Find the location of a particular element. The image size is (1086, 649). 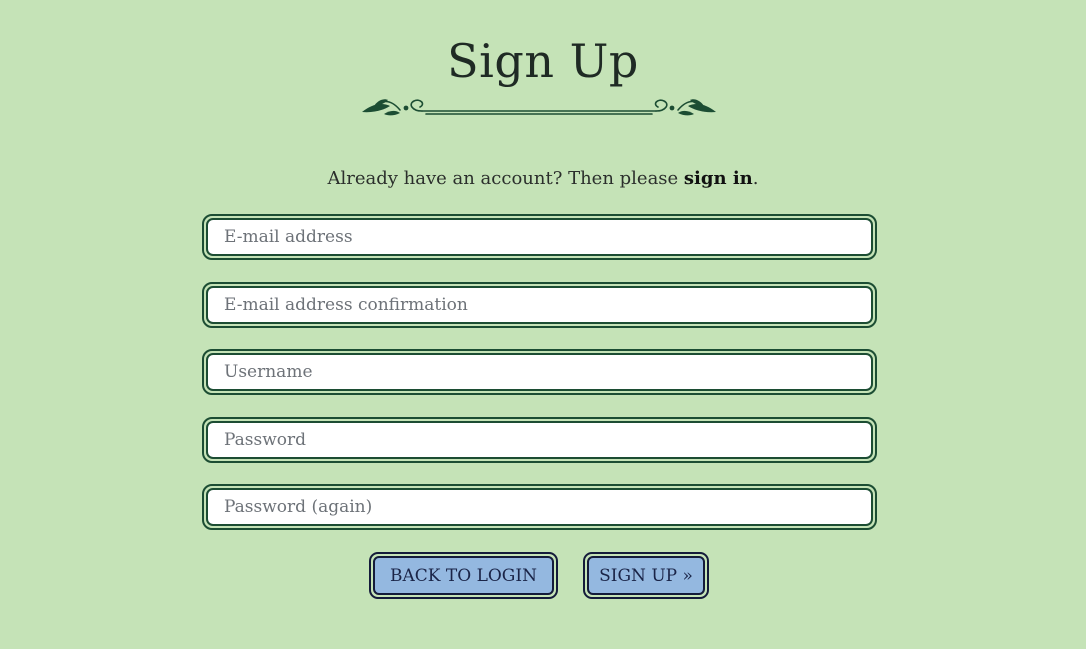

back-to-login-button: BACK TO LOGIN is located at coordinates (463, 575).